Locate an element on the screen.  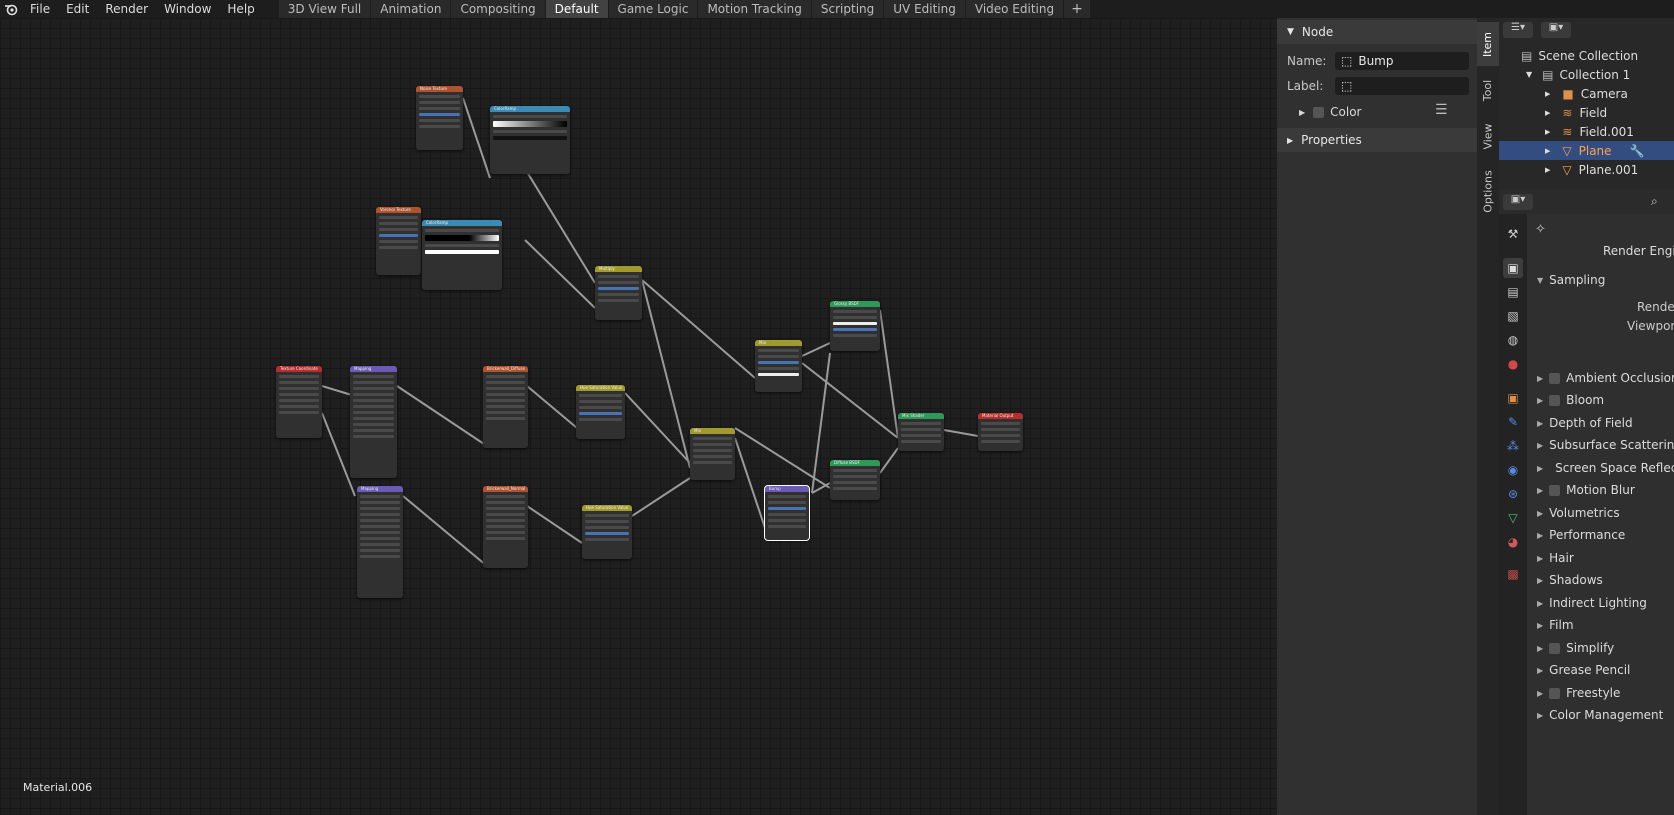
panel-color-management: ▶ Color Management is located at coordinates (1600, 715).